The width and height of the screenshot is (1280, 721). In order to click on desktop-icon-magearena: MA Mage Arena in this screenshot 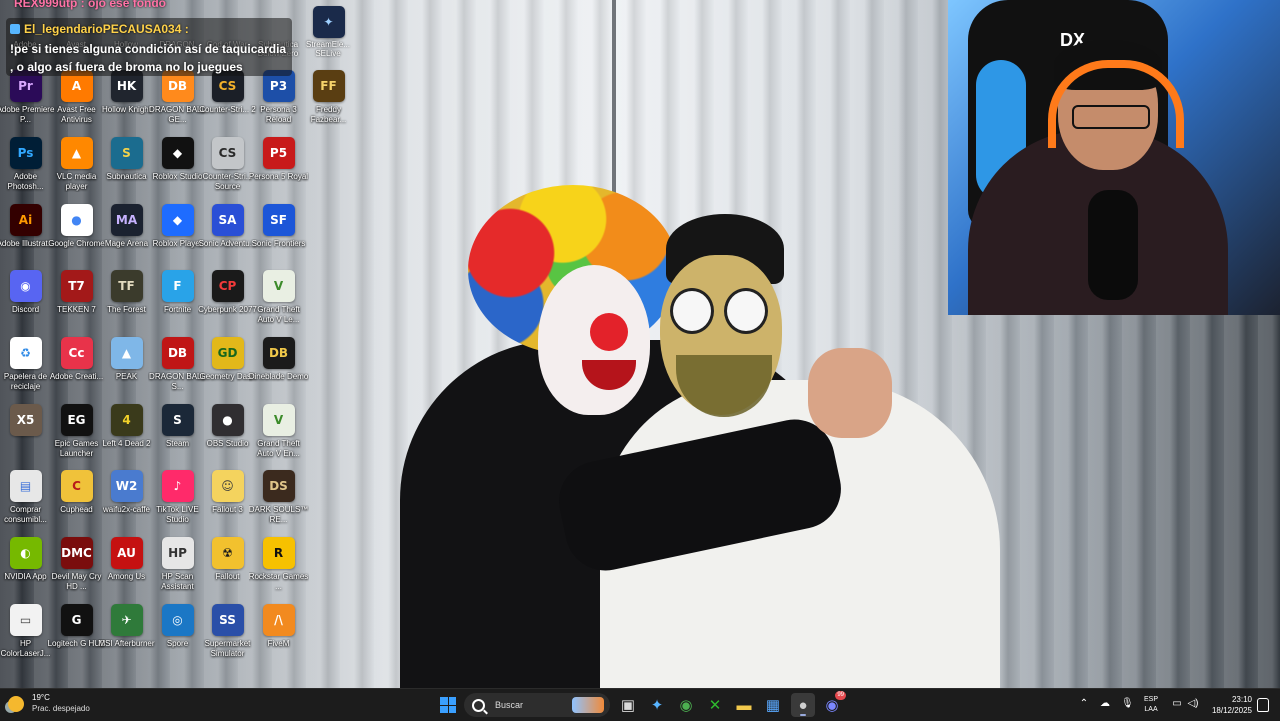, I will do `click(126, 226)`.